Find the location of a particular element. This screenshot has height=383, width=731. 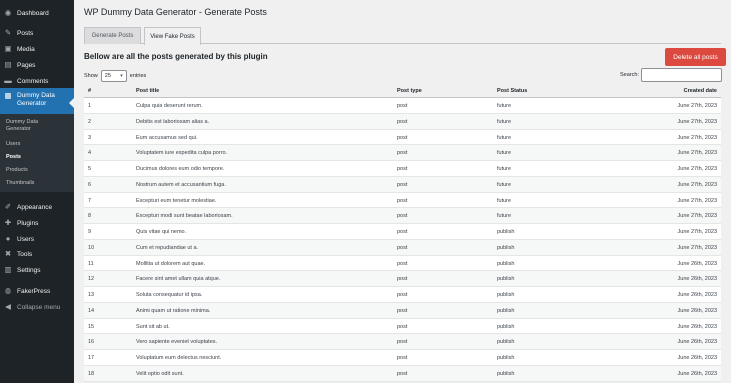

column-header-type: Post type is located at coordinates (409, 91).